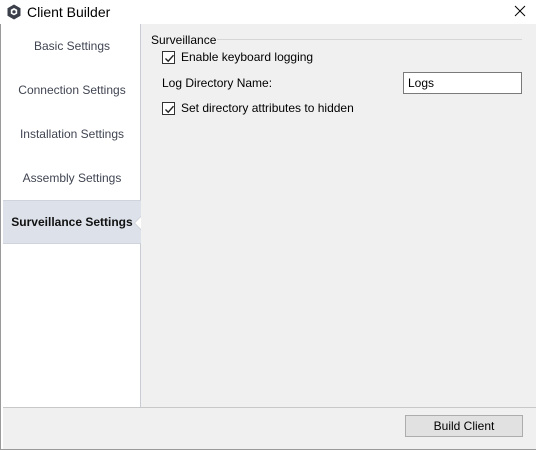 The height and width of the screenshot is (450, 537). I want to click on sidebar-item-label: Assembly Settings, so click(72, 178).